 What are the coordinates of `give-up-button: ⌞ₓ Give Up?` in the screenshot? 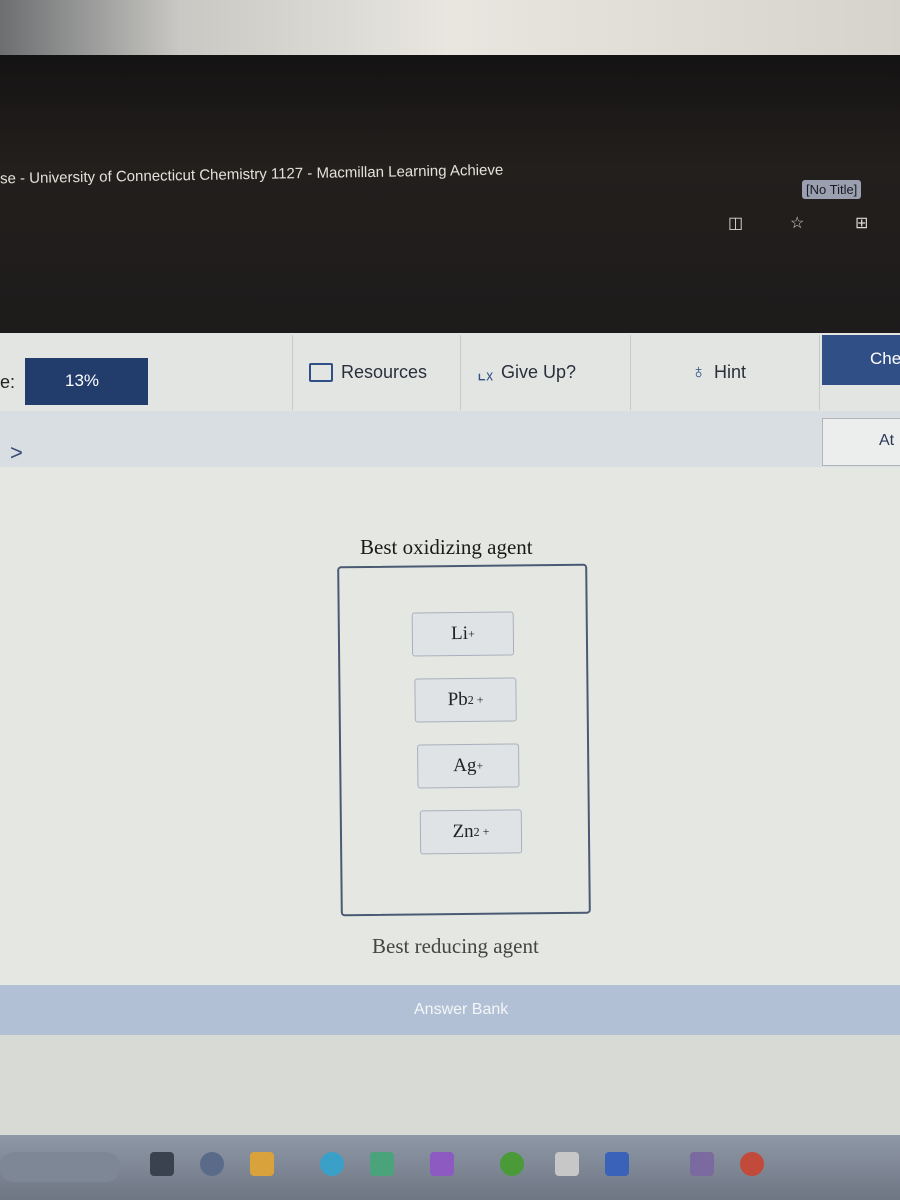 It's located at (545, 372).